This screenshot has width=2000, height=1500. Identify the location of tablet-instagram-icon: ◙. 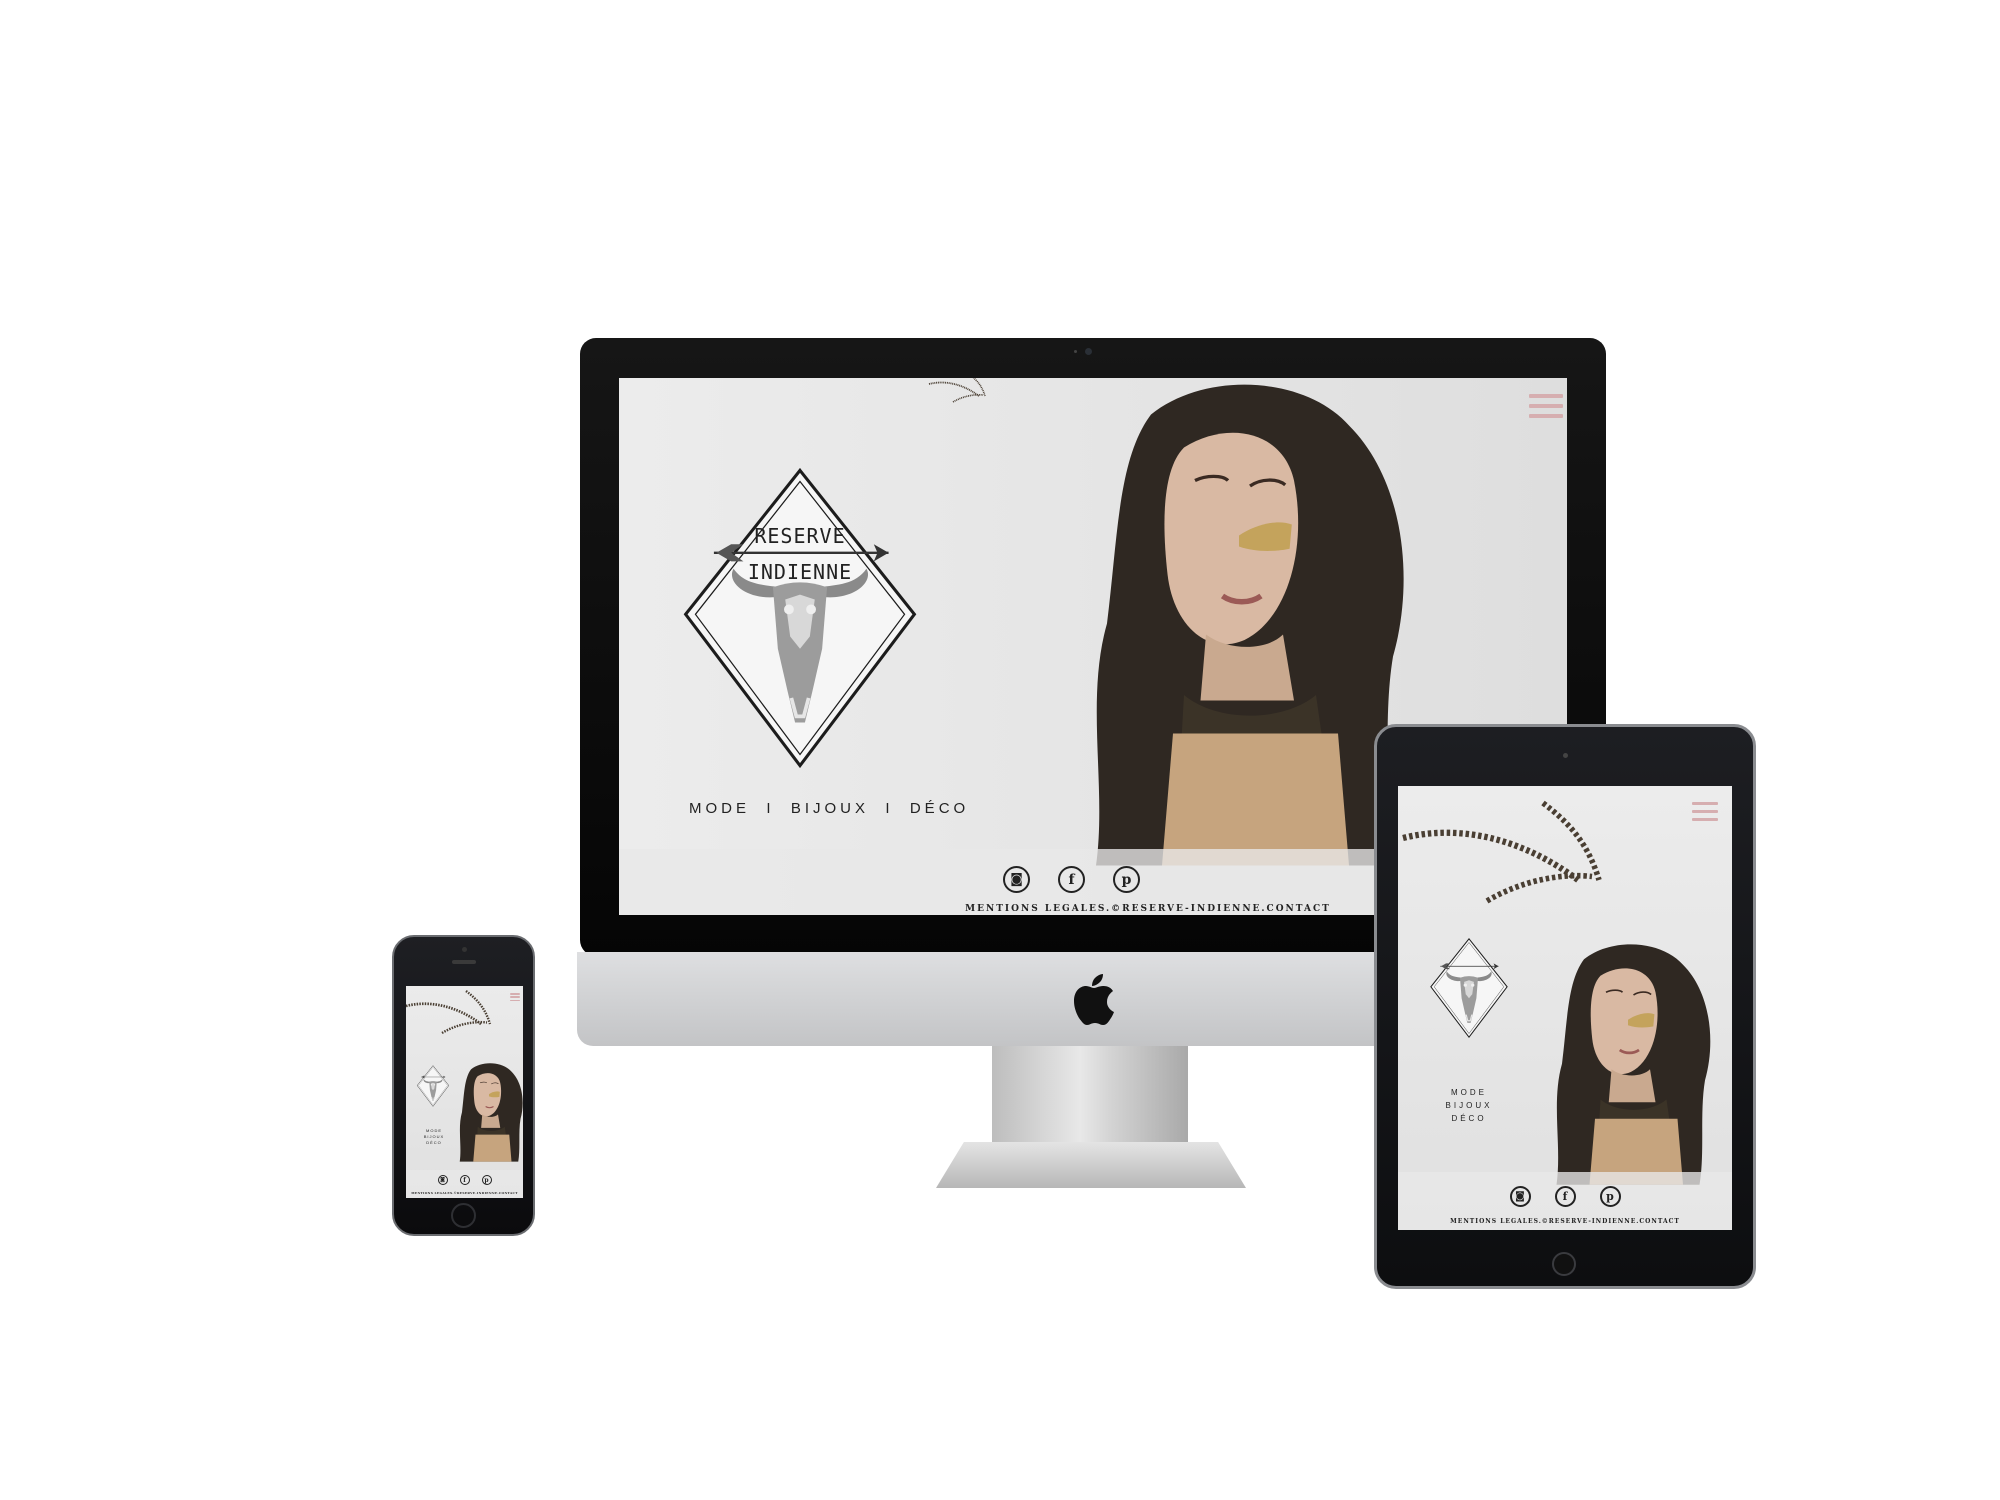
(1520, 1196).